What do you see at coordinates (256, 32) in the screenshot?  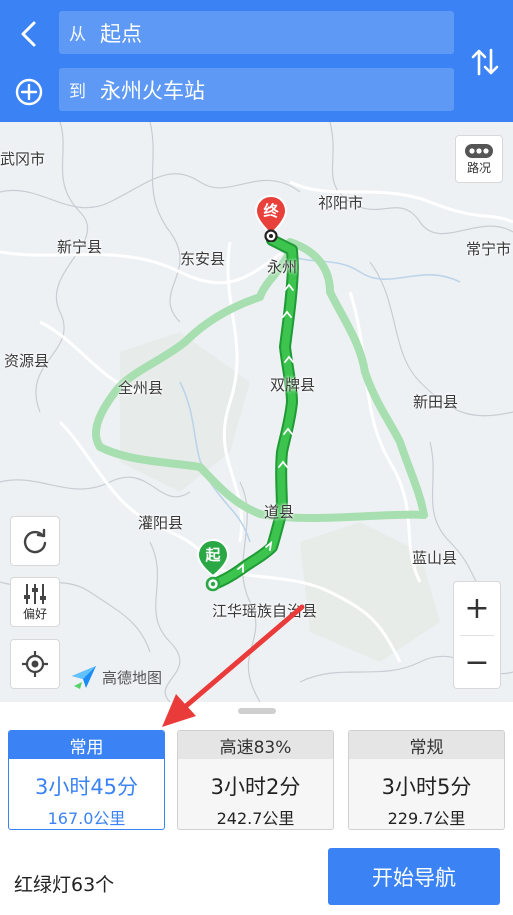 I see `origin-field: 从 起点` at bounding box center [256, 32].